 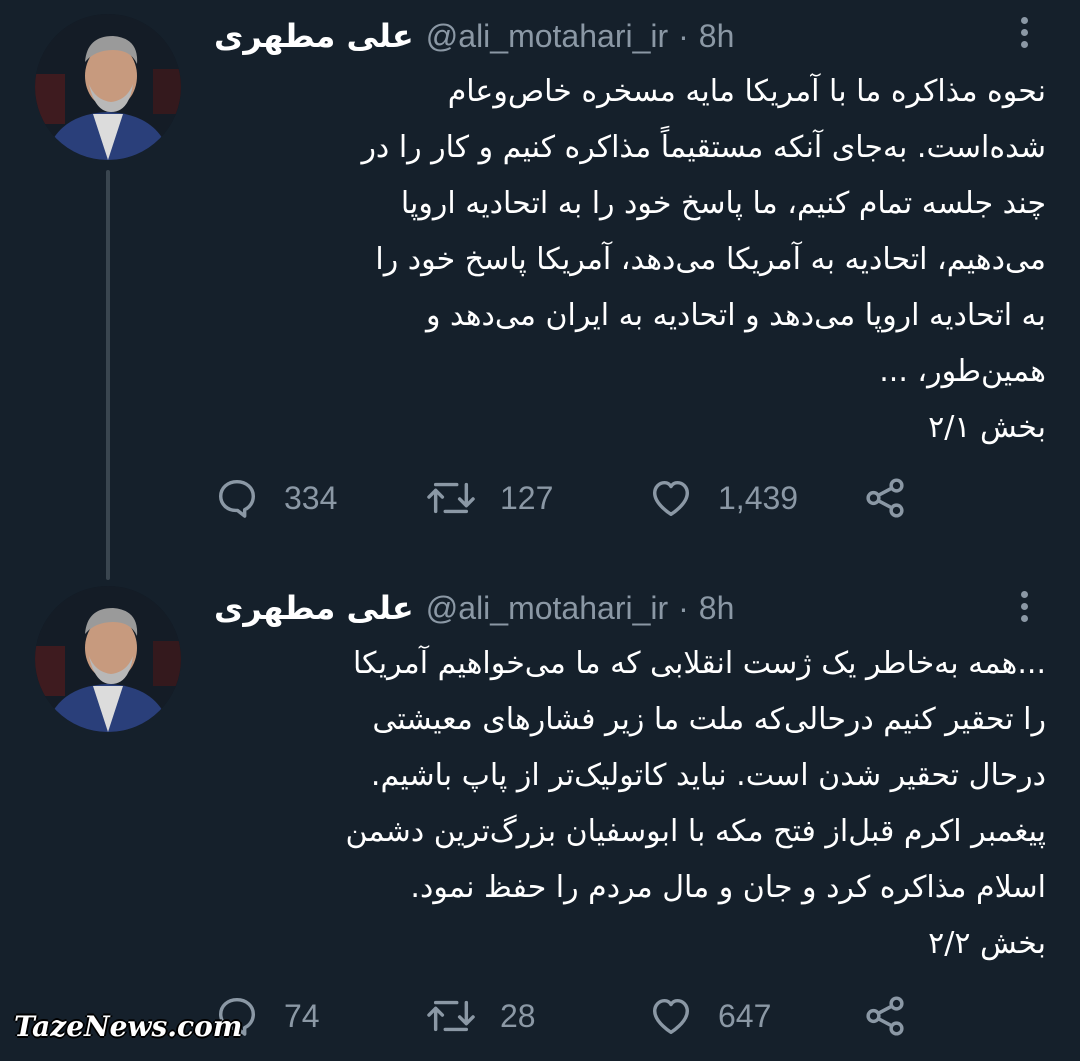 I want to click on like-count: 1,439, so click(x=758, y=497).